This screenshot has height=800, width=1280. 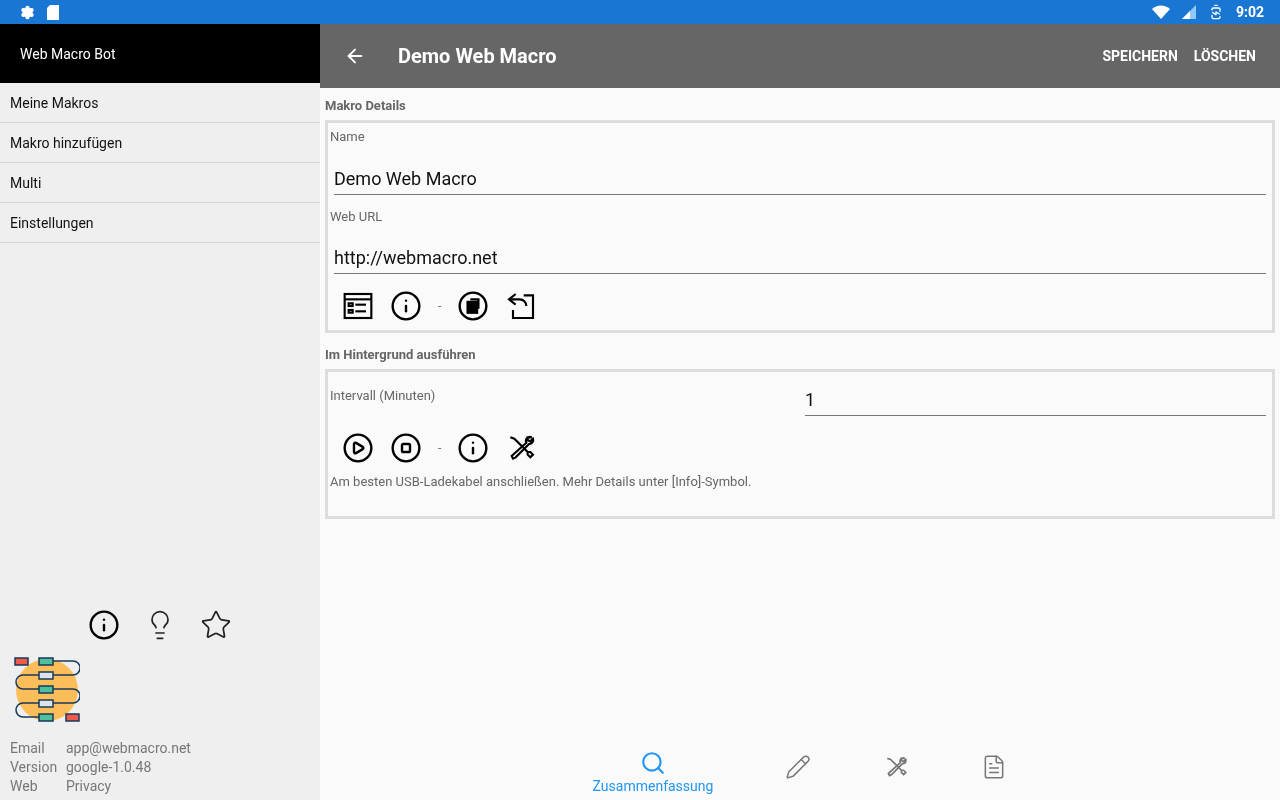 What do you see at coordinates (38, 786) in the screenshot?
I see `info-key: Web` at bounding box center [38, 786].